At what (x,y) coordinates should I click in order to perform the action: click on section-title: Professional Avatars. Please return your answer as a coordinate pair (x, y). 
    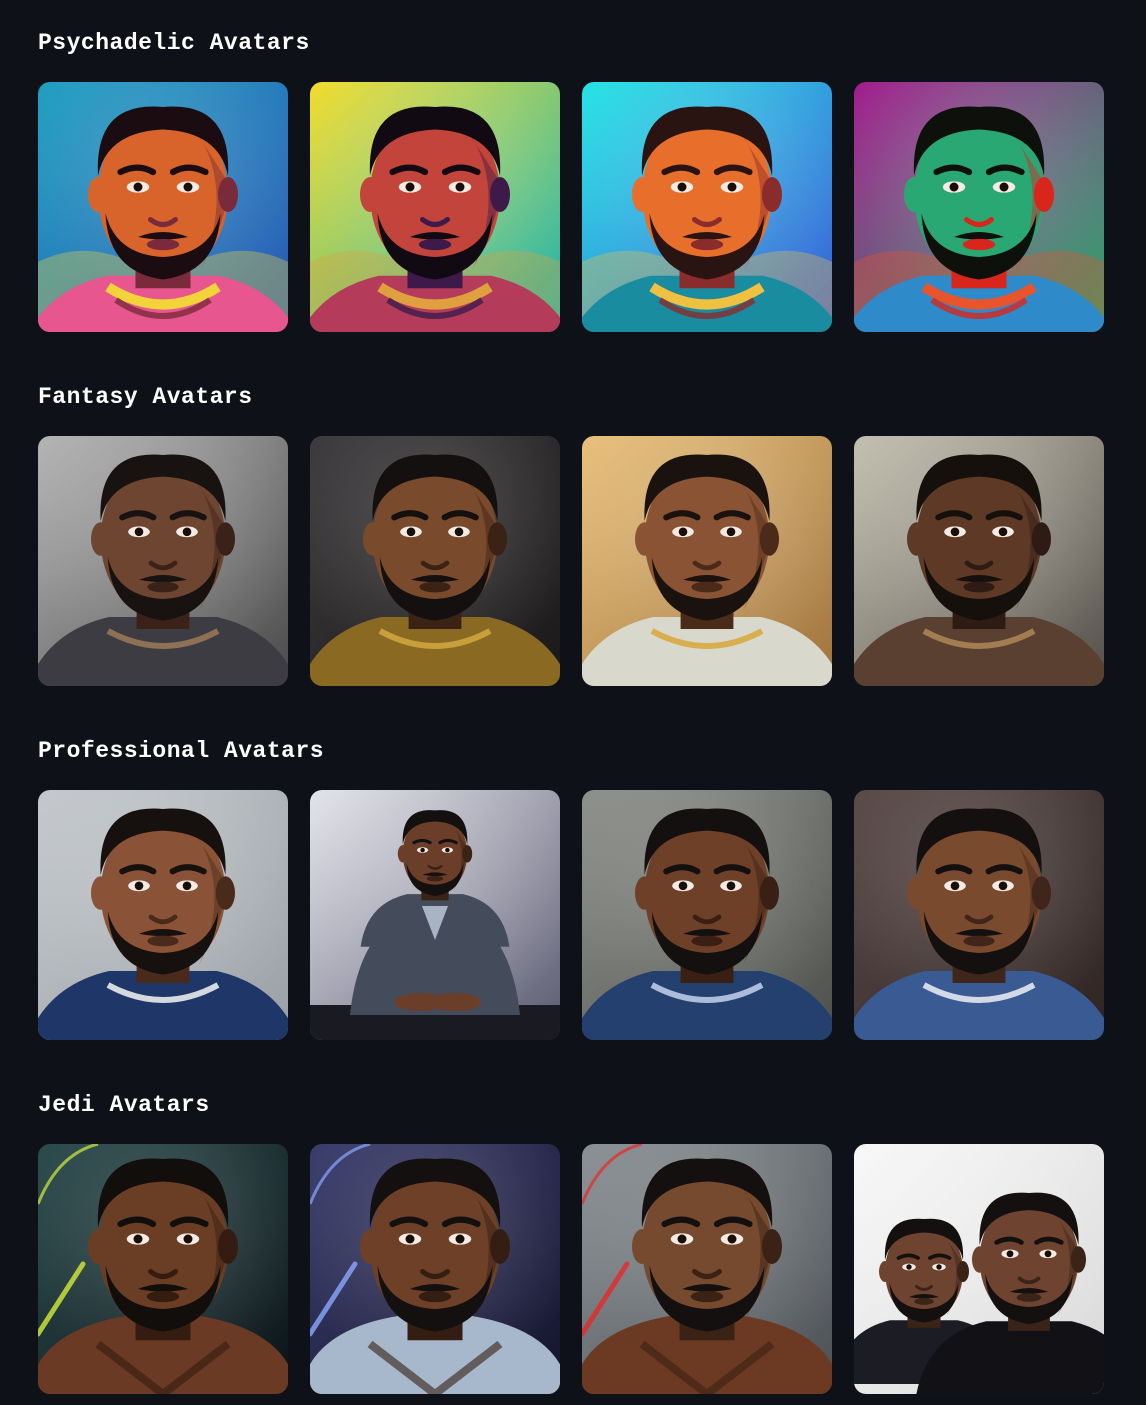
    Looking at the image, I should click on (181, 751).